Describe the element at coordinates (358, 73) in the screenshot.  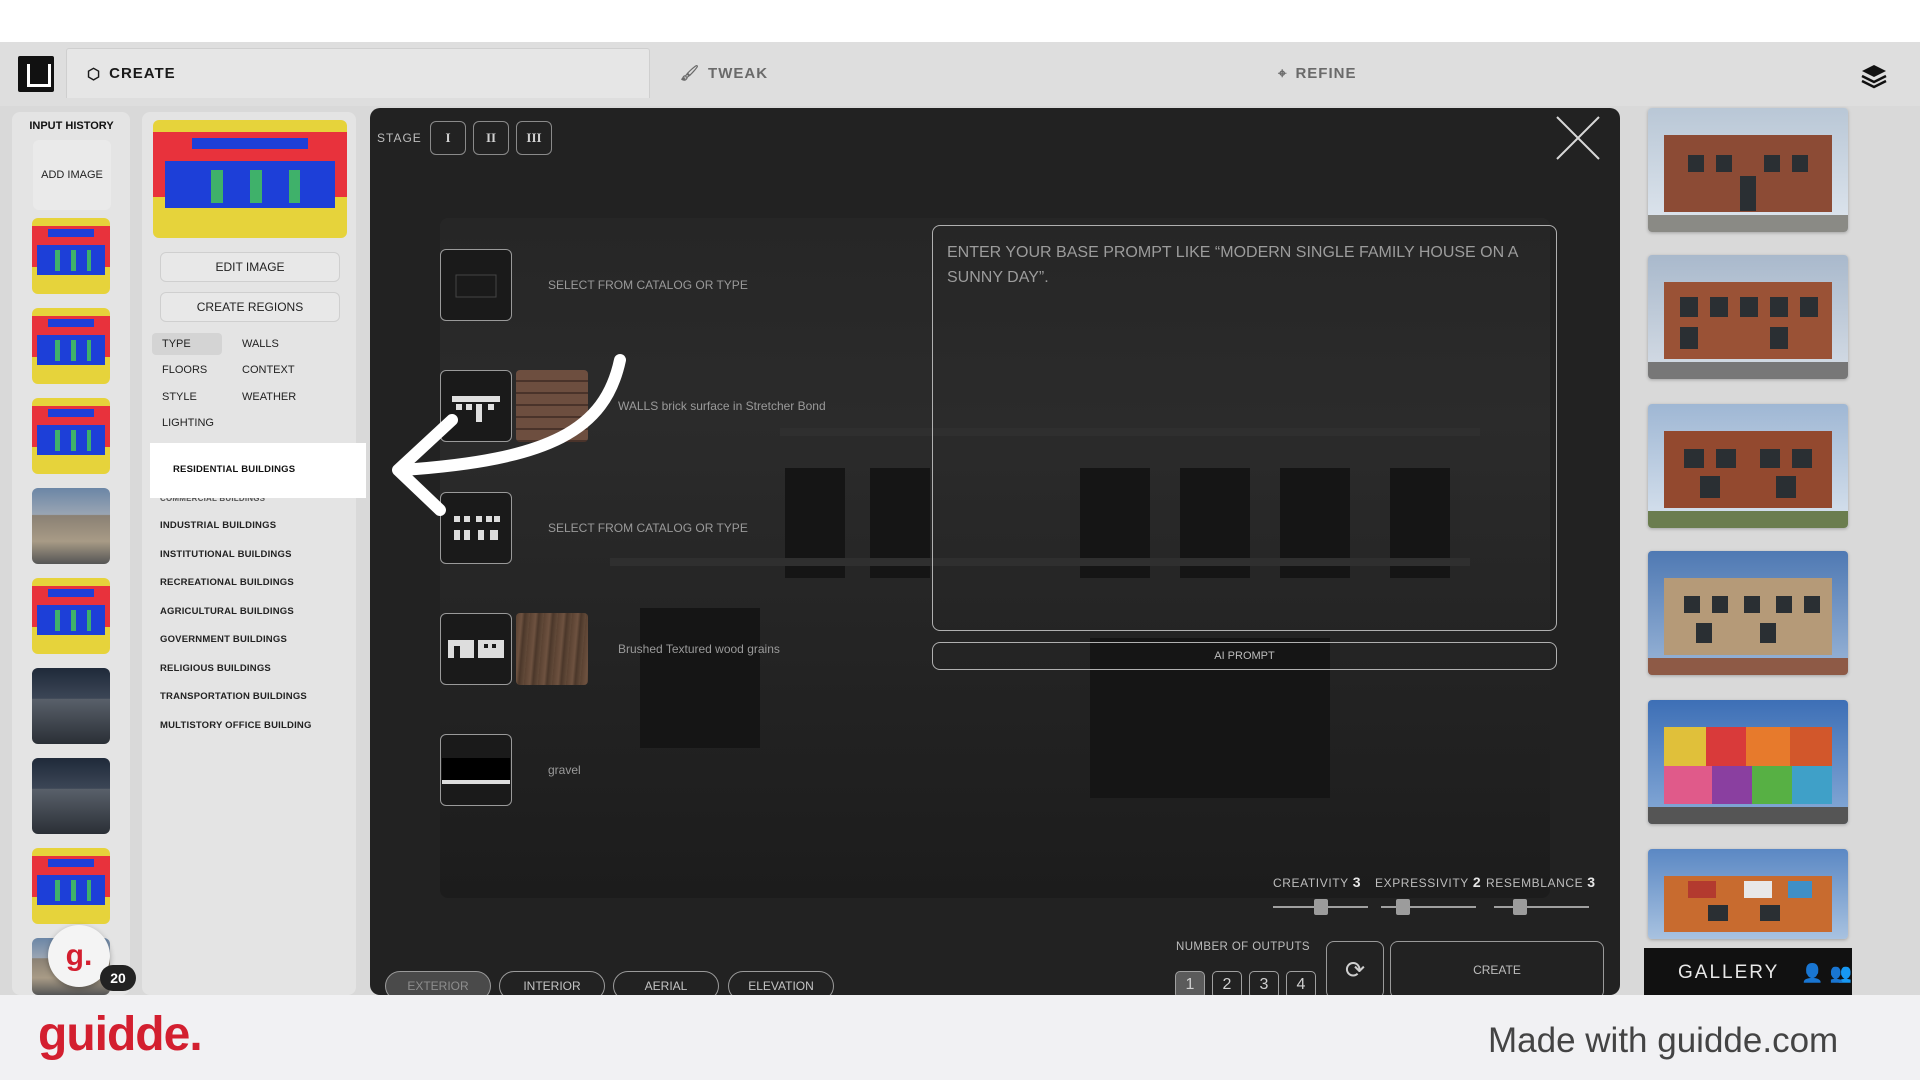
I see `tab-create: ⬡ CREATE` at that location.